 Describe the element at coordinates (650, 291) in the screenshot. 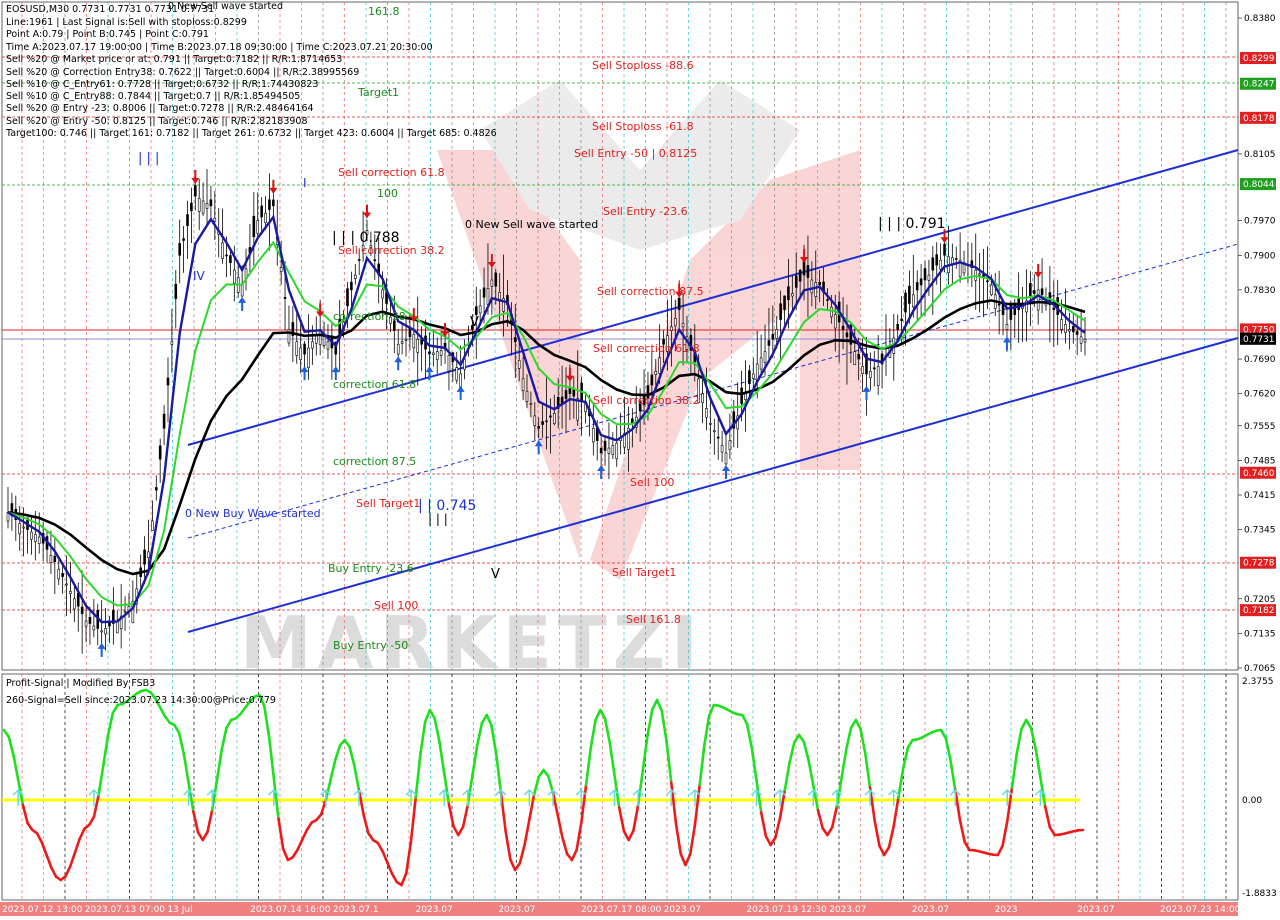

I see `label-sell-correction-875: Sell correction 87.5` at that location.